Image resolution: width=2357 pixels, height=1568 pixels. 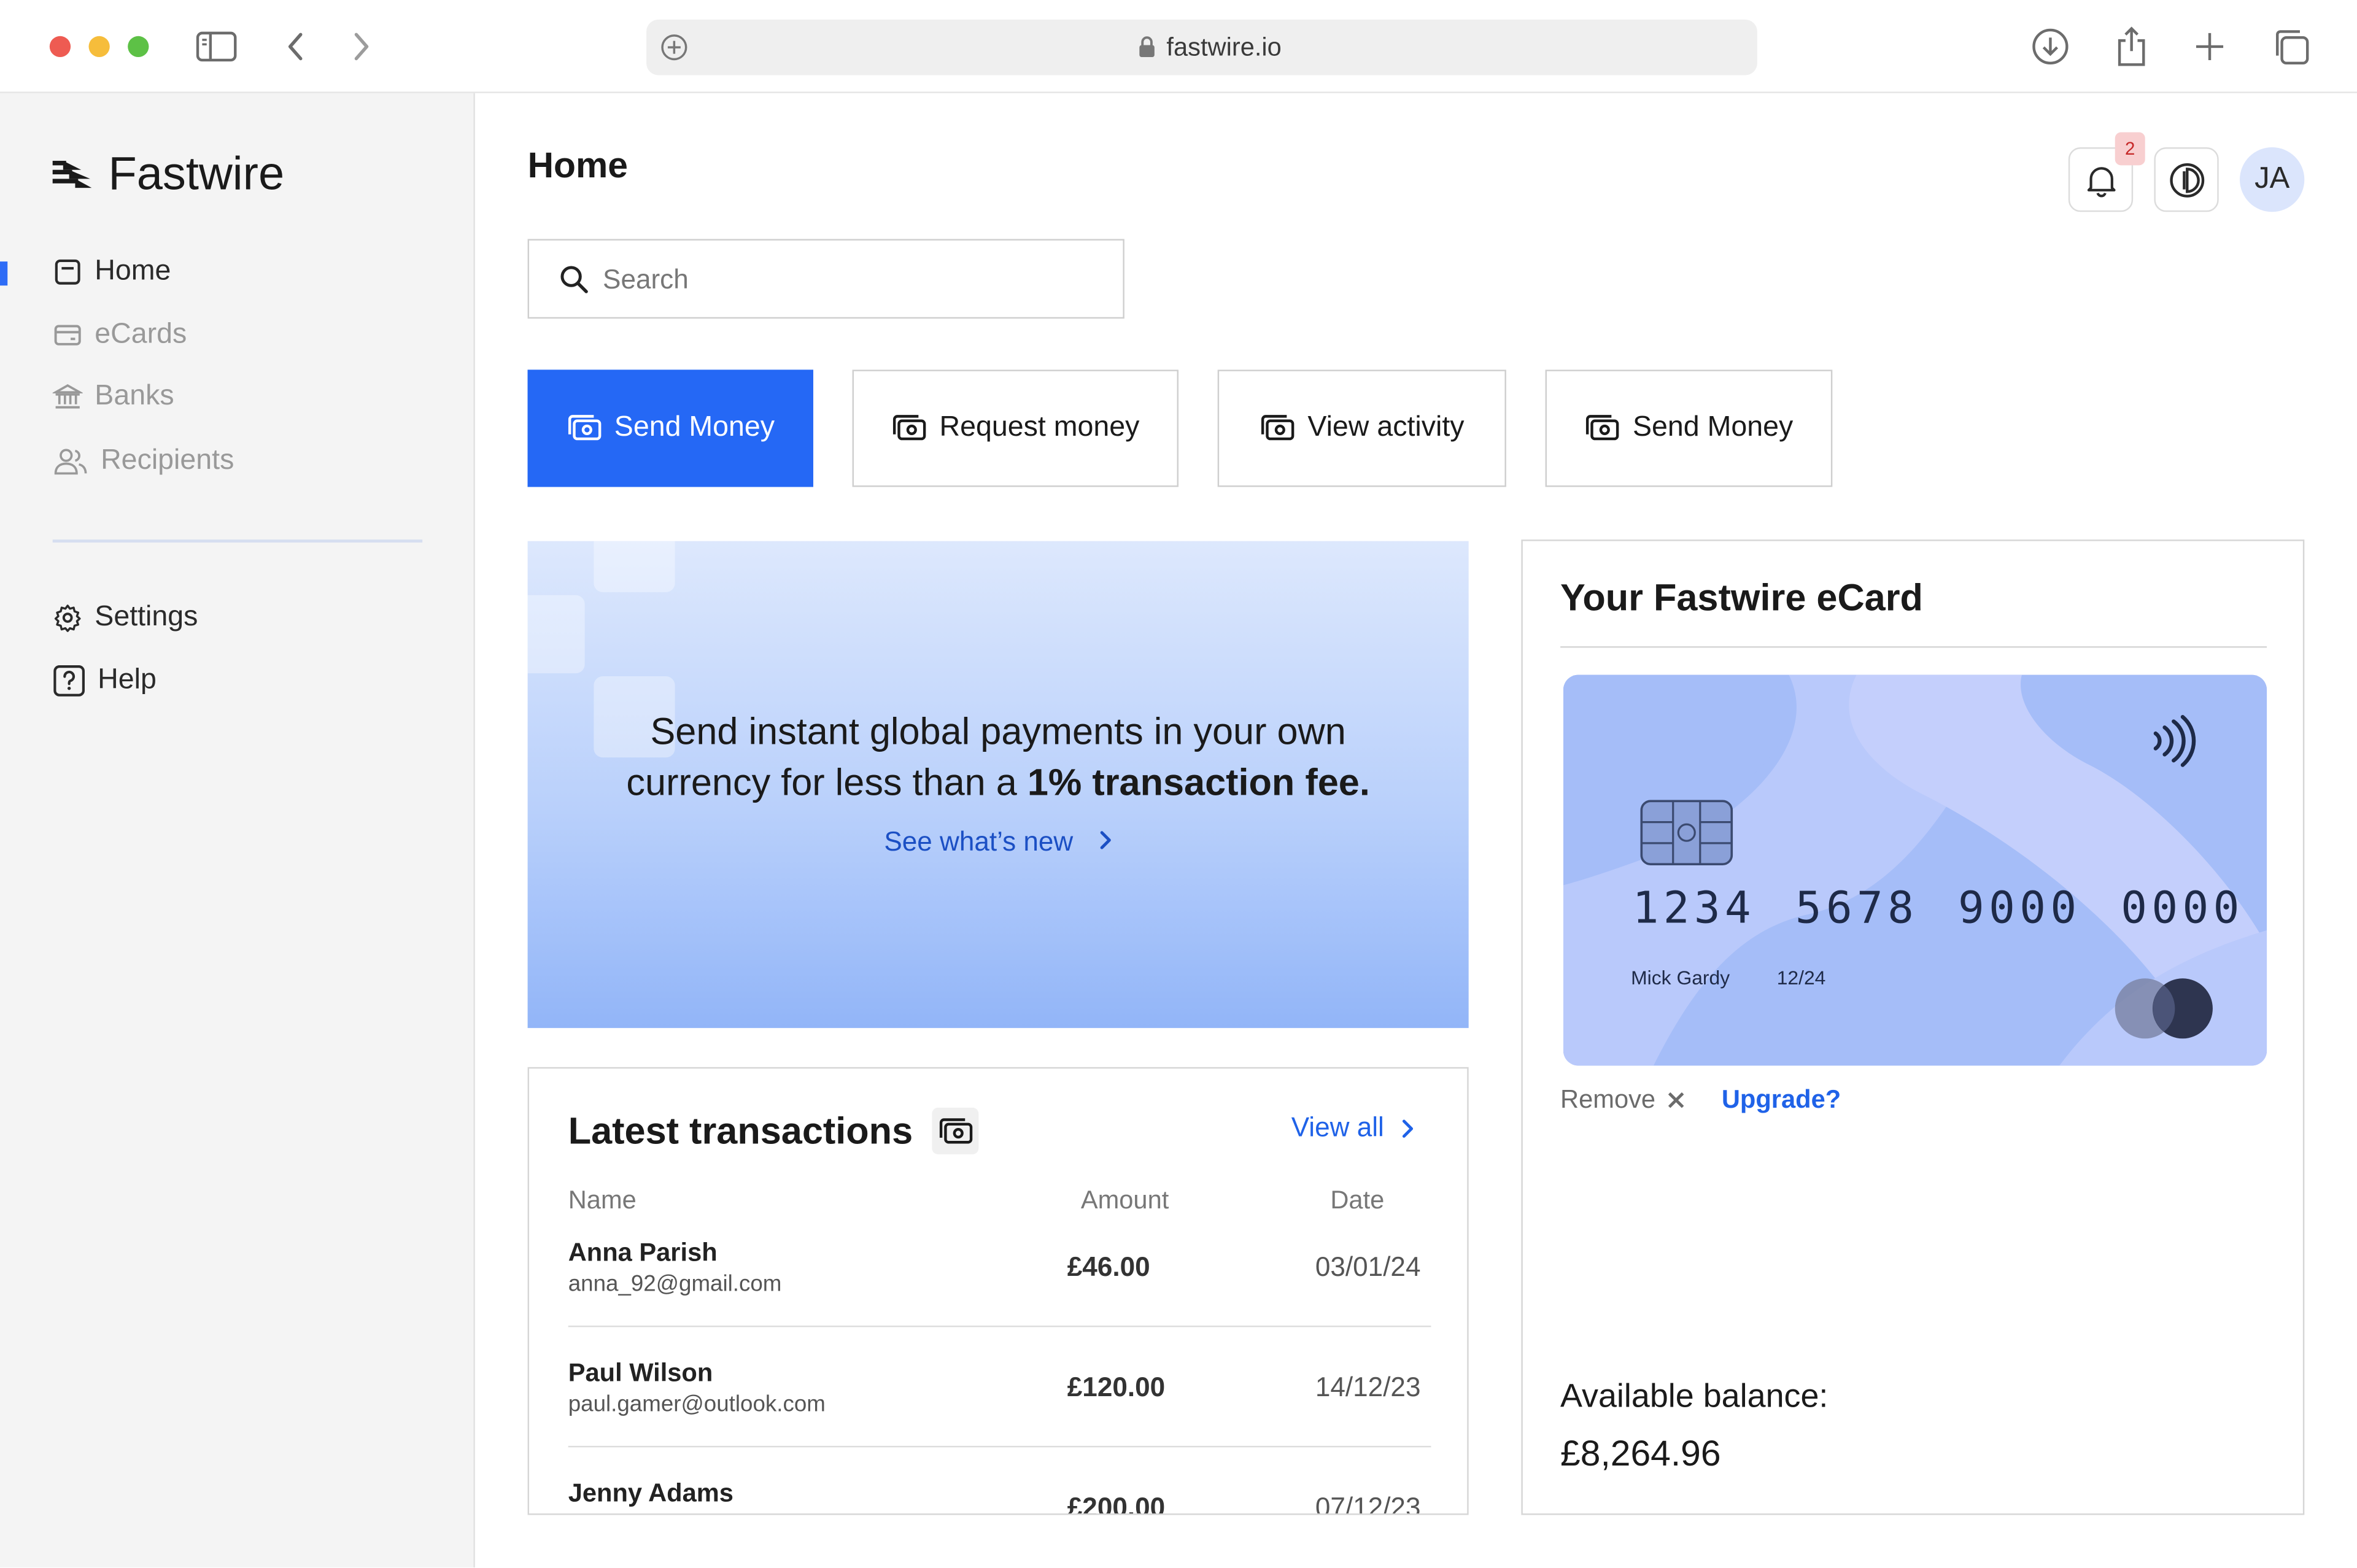 I want to click on sidebar-item-label: Help, so click(x=127, y=680).